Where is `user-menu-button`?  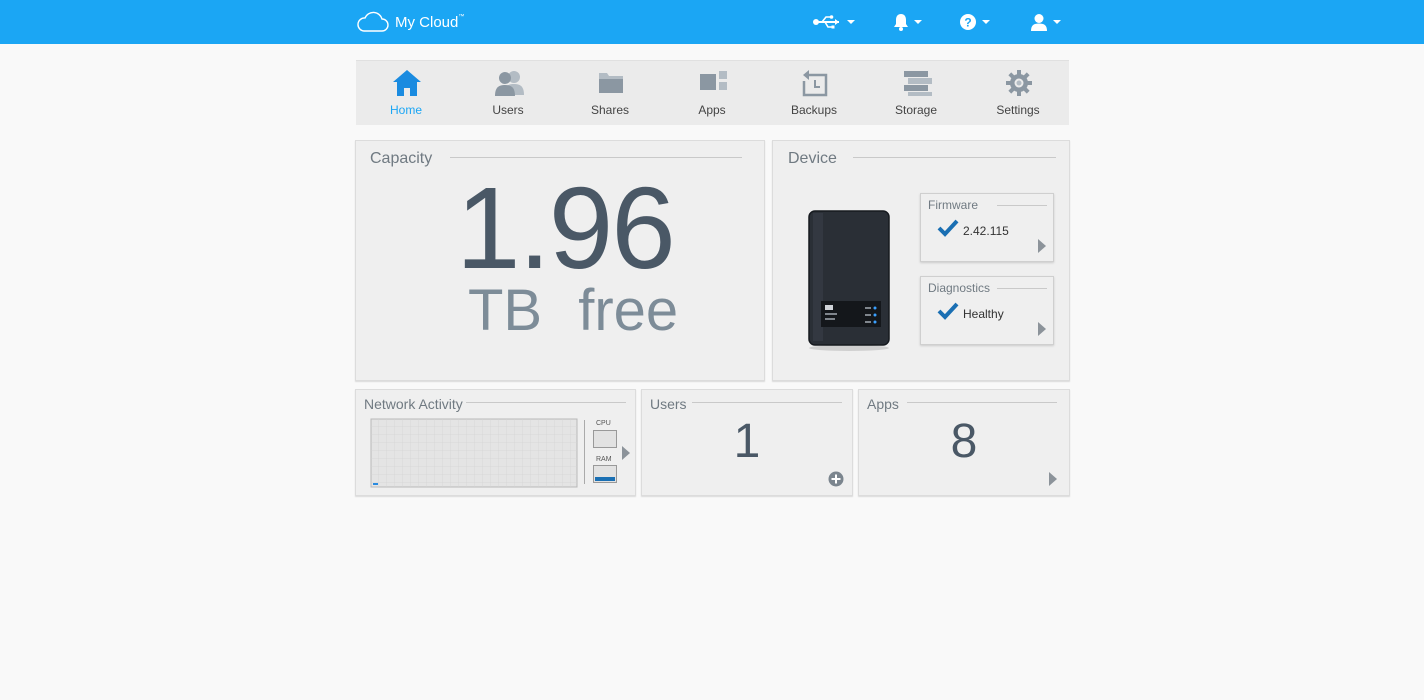 user-menu-button is located at coordinates (1045, 22).